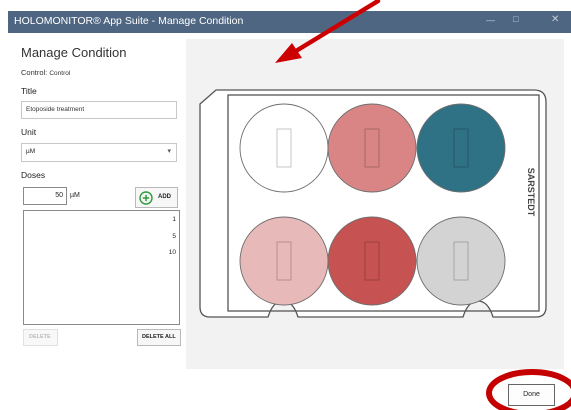  I want to click on close-icon: ✕, so click(555, 19).